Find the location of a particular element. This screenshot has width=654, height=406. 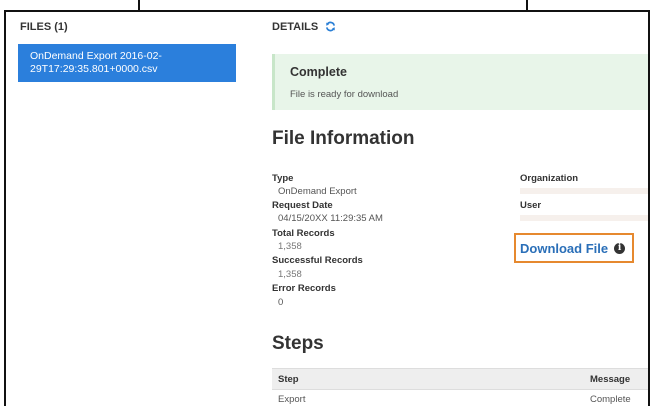

error-records-value: 0 is located at coordinates (281, 302).